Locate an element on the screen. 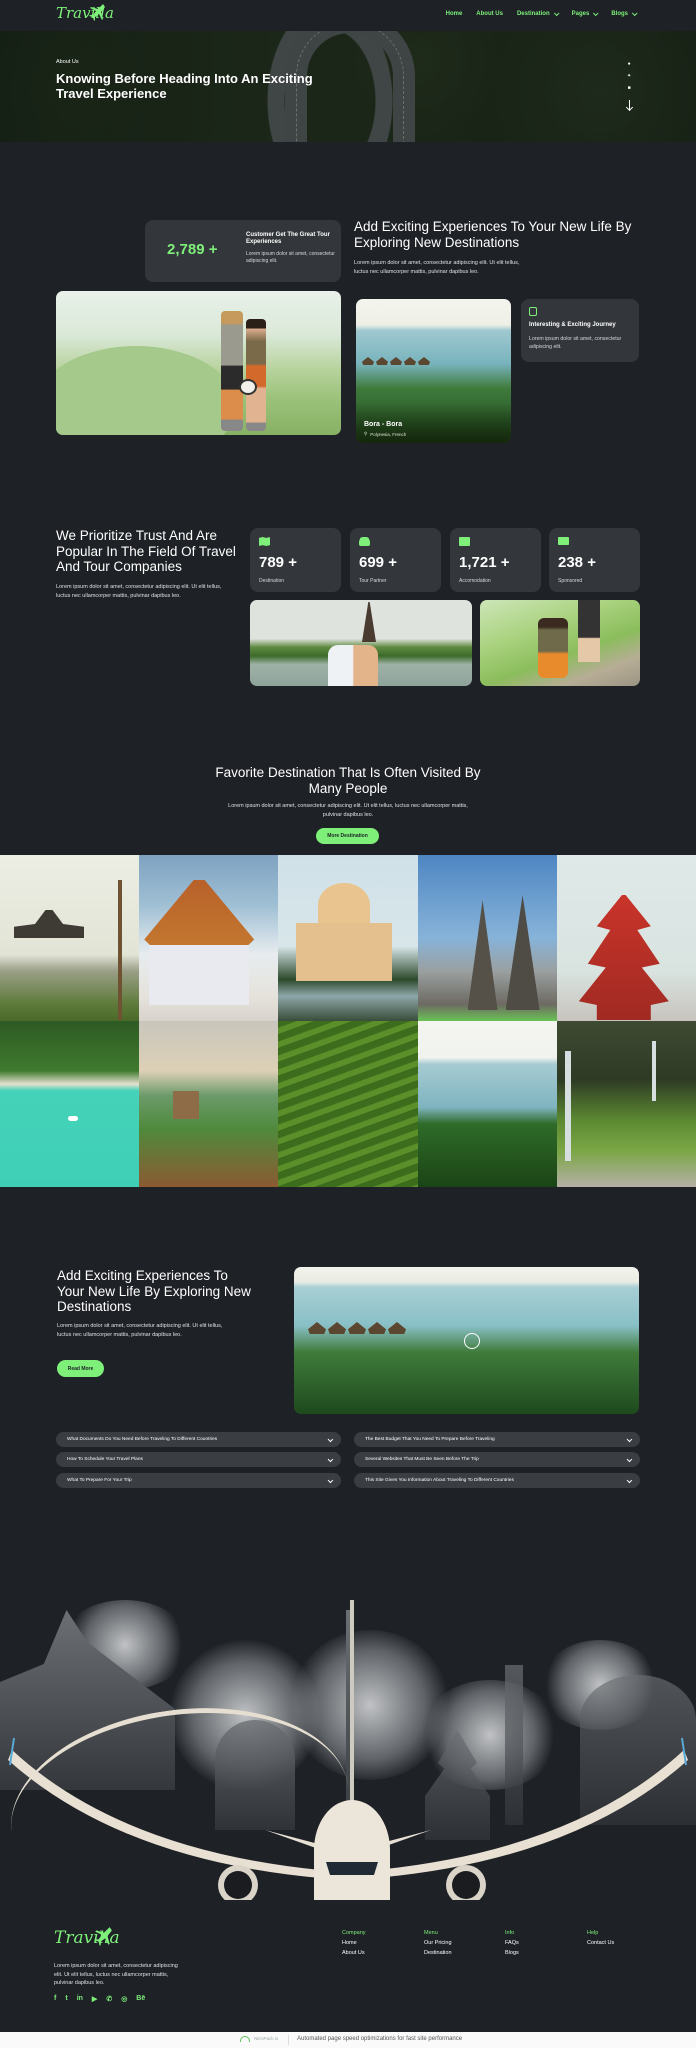 Image resolution: width=696 pixels, height=2048 pixels. hikers-photo is located at coordinates (198, 363).